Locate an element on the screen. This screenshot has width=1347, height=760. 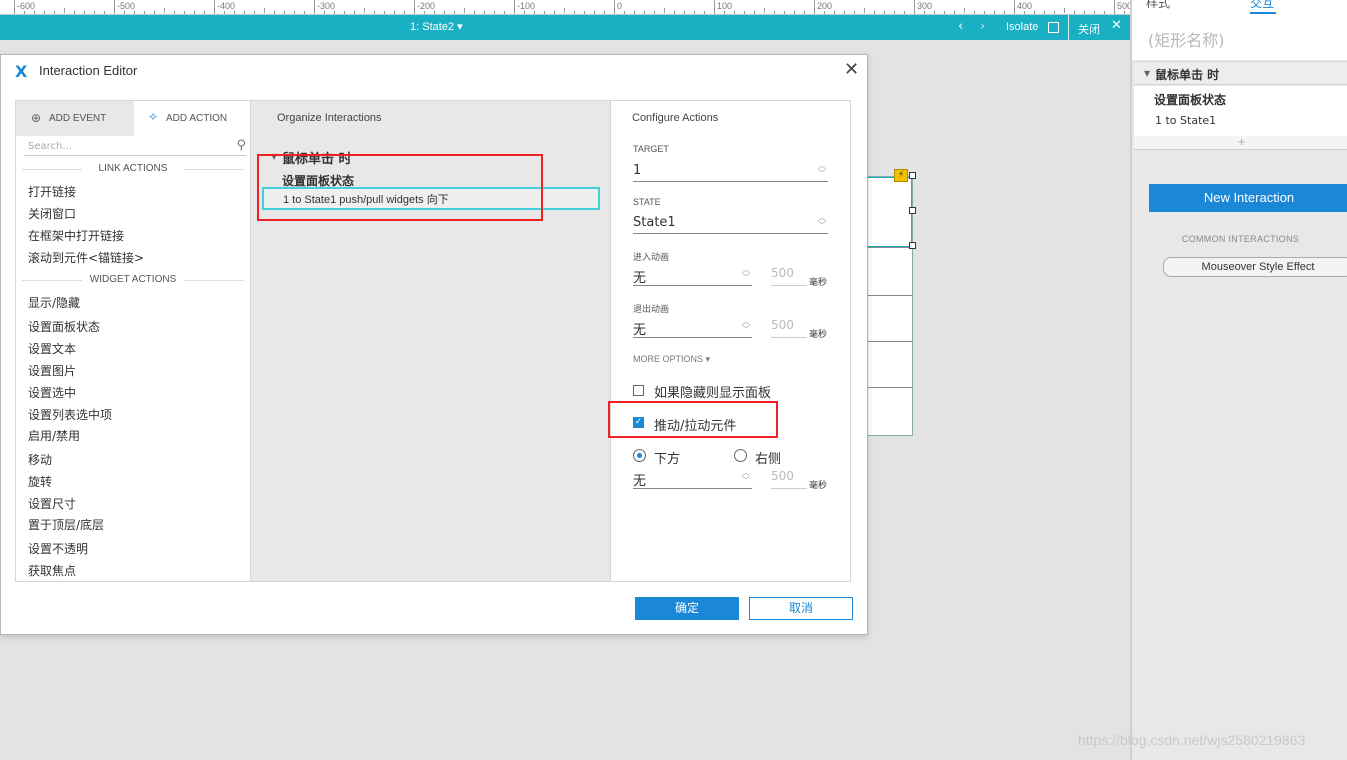
widget-action-item: 显示/隐藏 is located at coordinates (54, 302).